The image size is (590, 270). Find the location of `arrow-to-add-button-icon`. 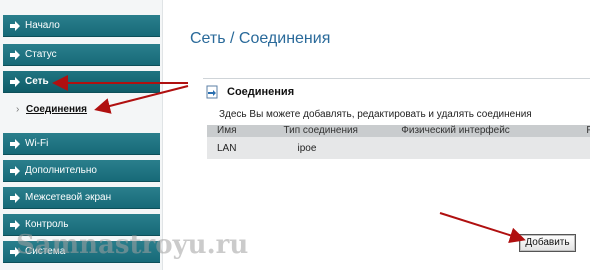

arrow-to-add-button-icon is located at coordinates (482, 227).